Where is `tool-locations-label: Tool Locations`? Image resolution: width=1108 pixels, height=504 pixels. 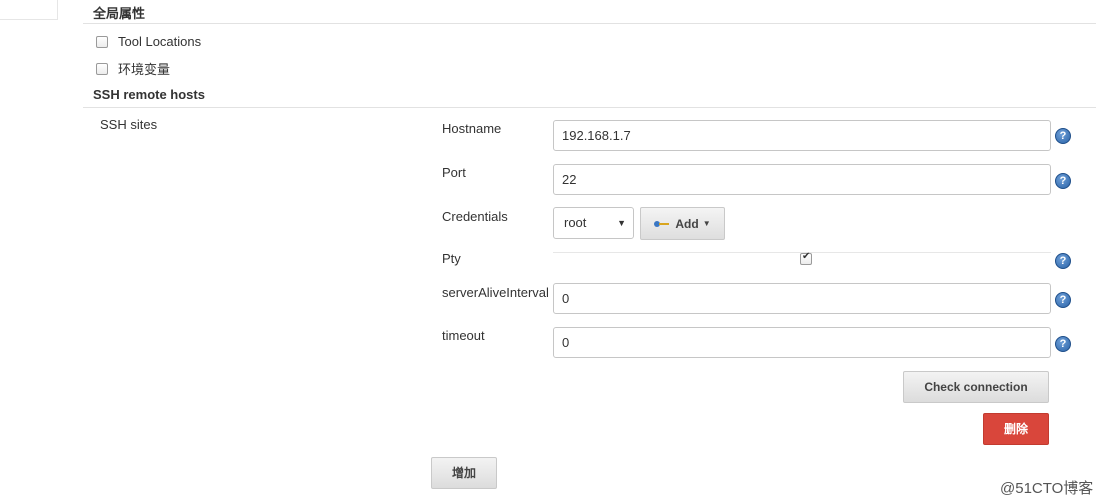
tool-locations-label: Tool Locations is located at coordinates (160, 41).